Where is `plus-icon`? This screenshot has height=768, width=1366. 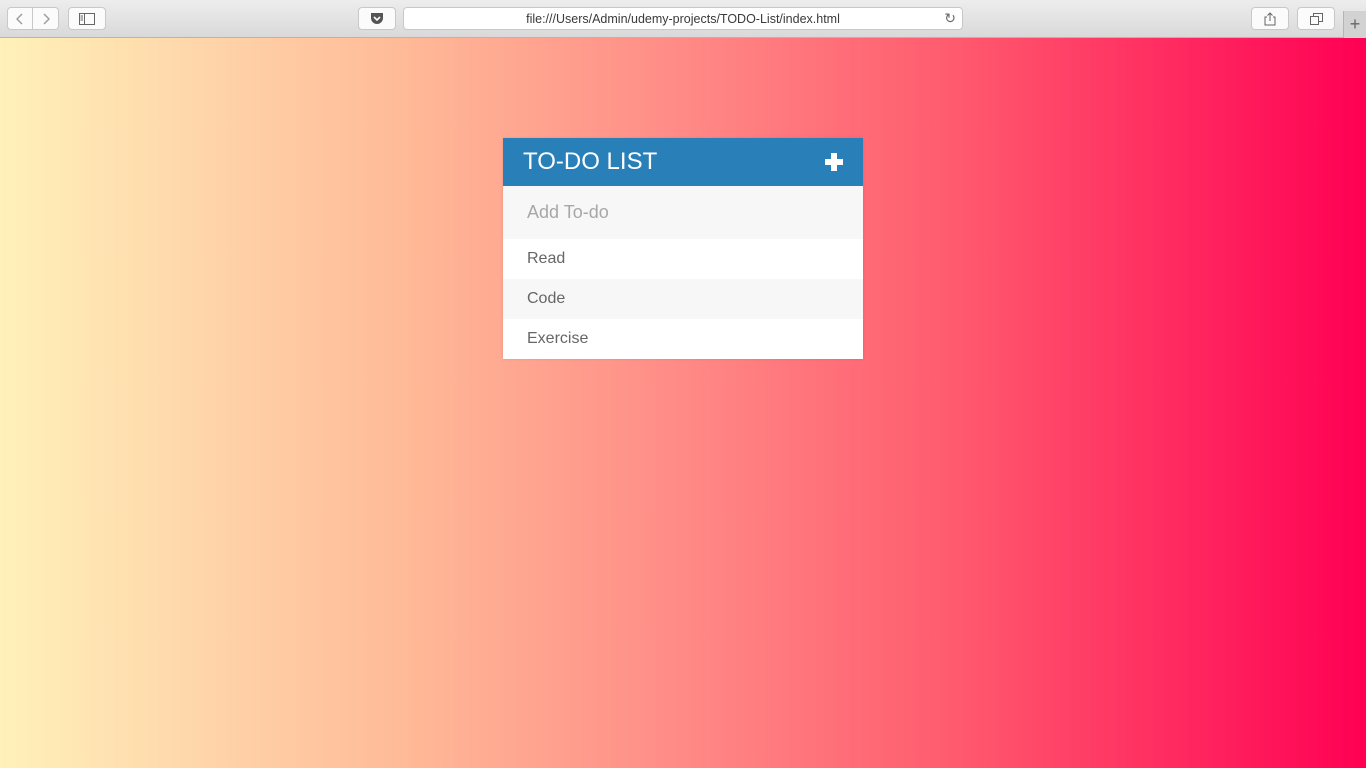 plus-icon is located at coordinates (834, 162).